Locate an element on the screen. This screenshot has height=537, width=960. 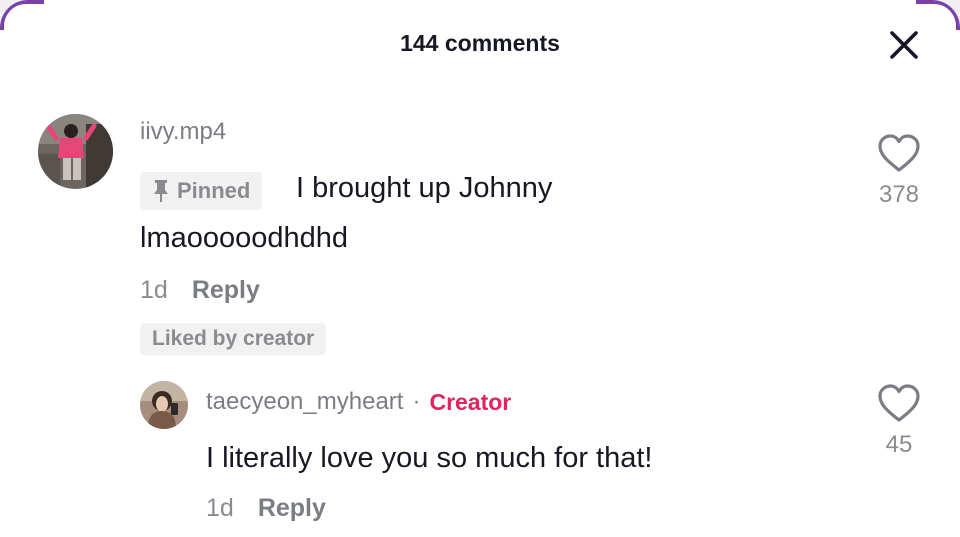
reply-like-count: 45 is located at coordinates (899, 444).